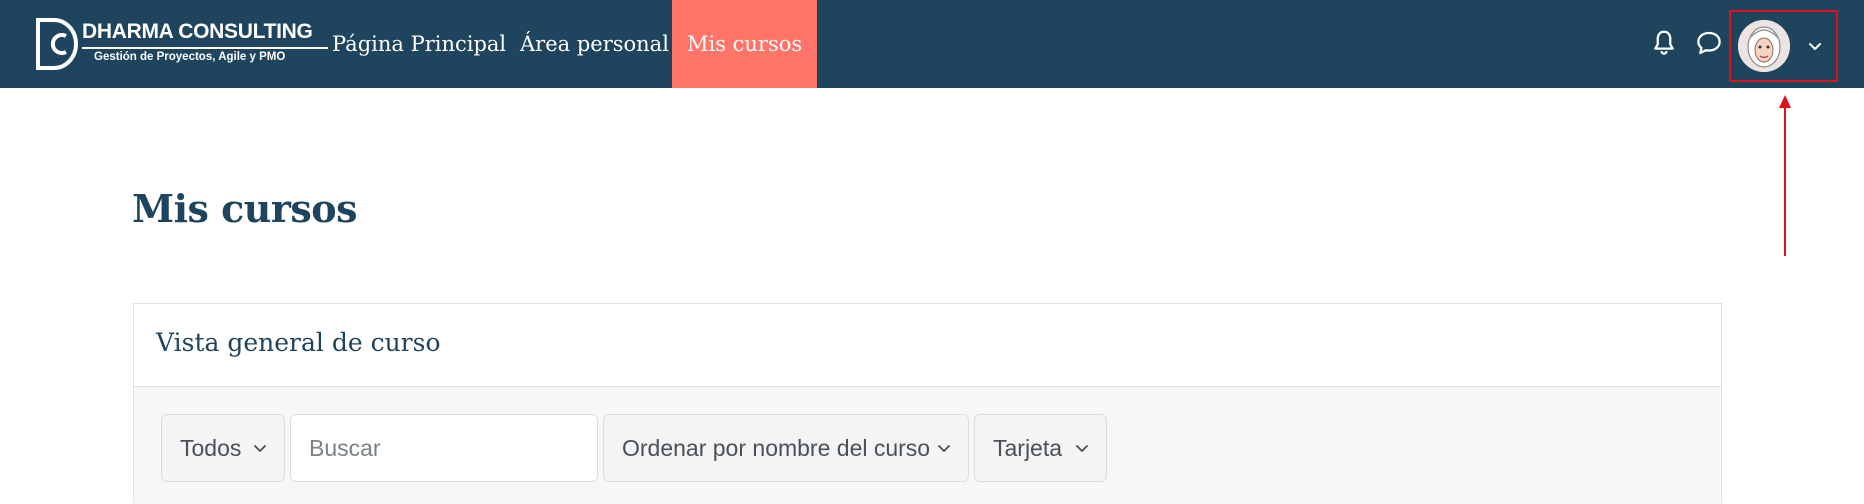 The width and height of the screenshot is (1864, 504). Describe the element at coordinates (776, 448) in the screenshot. I see `sort-label: Ordenar por nombre del curso` at that location.